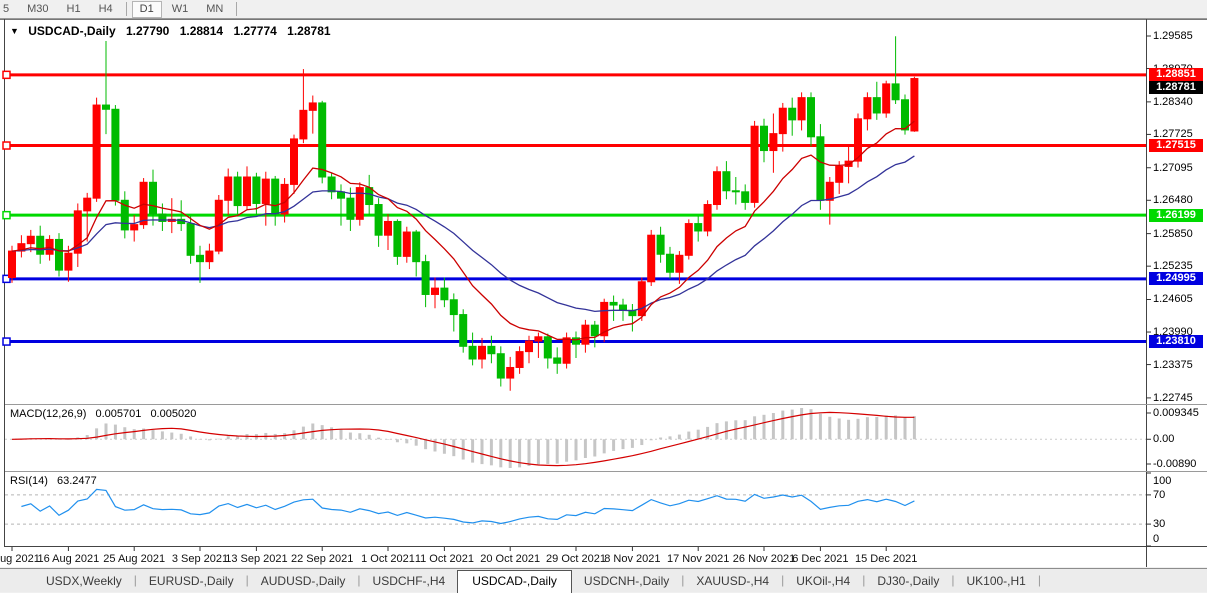 This screenshot has width=1207, height=593. I want to click on macd-signal-value: 0.005020, so click(173, 414).